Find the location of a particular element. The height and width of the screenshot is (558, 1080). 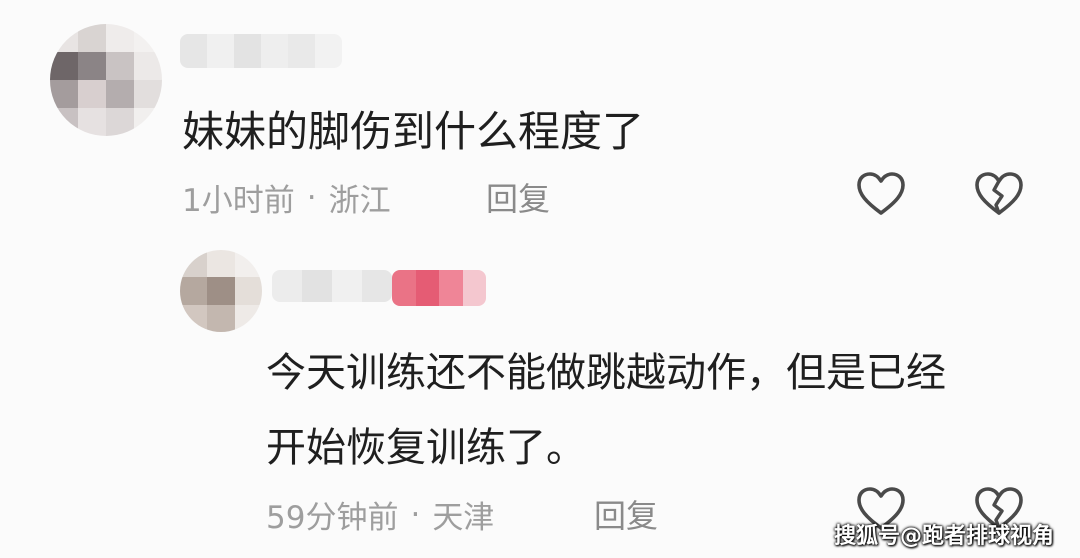

reply-location: 天津 is located at coordinates (463, 518).